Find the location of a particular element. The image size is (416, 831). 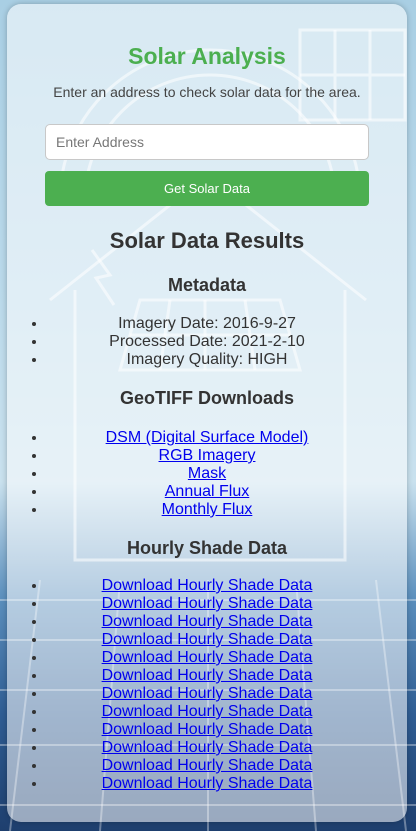

page-title: Solar Analysis is located at coordinates (207, 56).